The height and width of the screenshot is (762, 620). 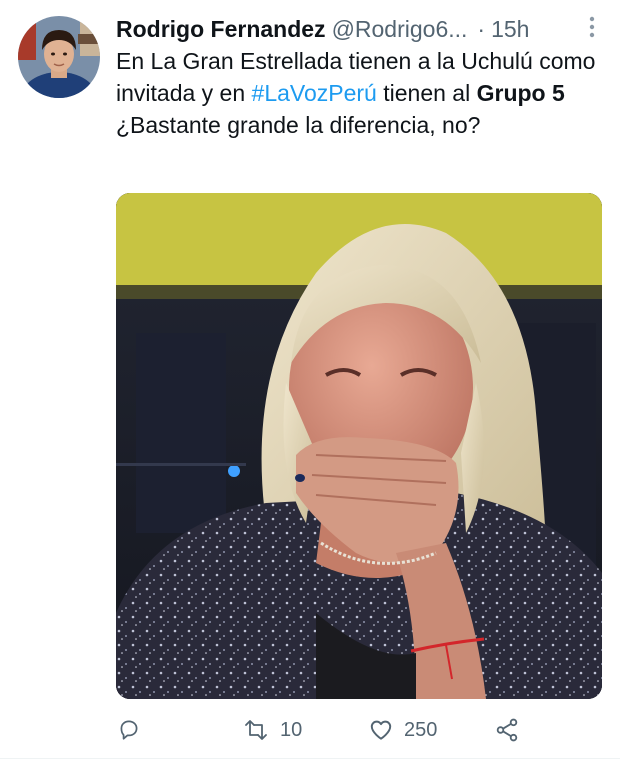 What do you see at coordinates (520, 93) in the screenshot?
I see `tweet-text-bold: Grupo 5` at bounding box center [520, 93].